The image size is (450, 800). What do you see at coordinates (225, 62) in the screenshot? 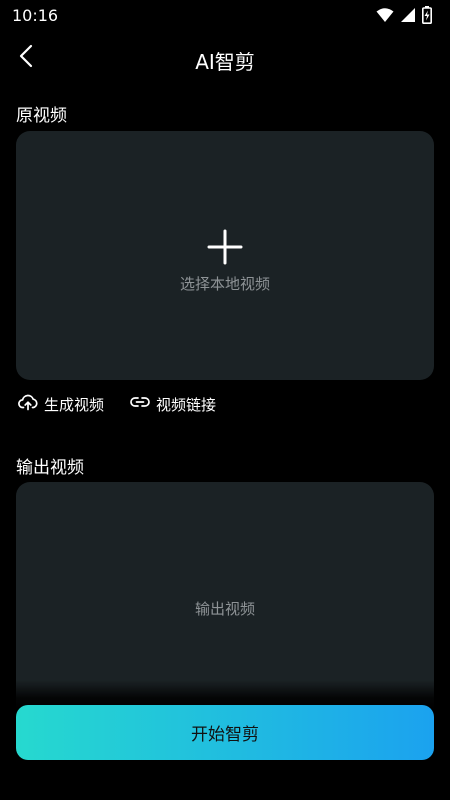
I see `page-title: AI智剪` at bounding box center [225, 62].